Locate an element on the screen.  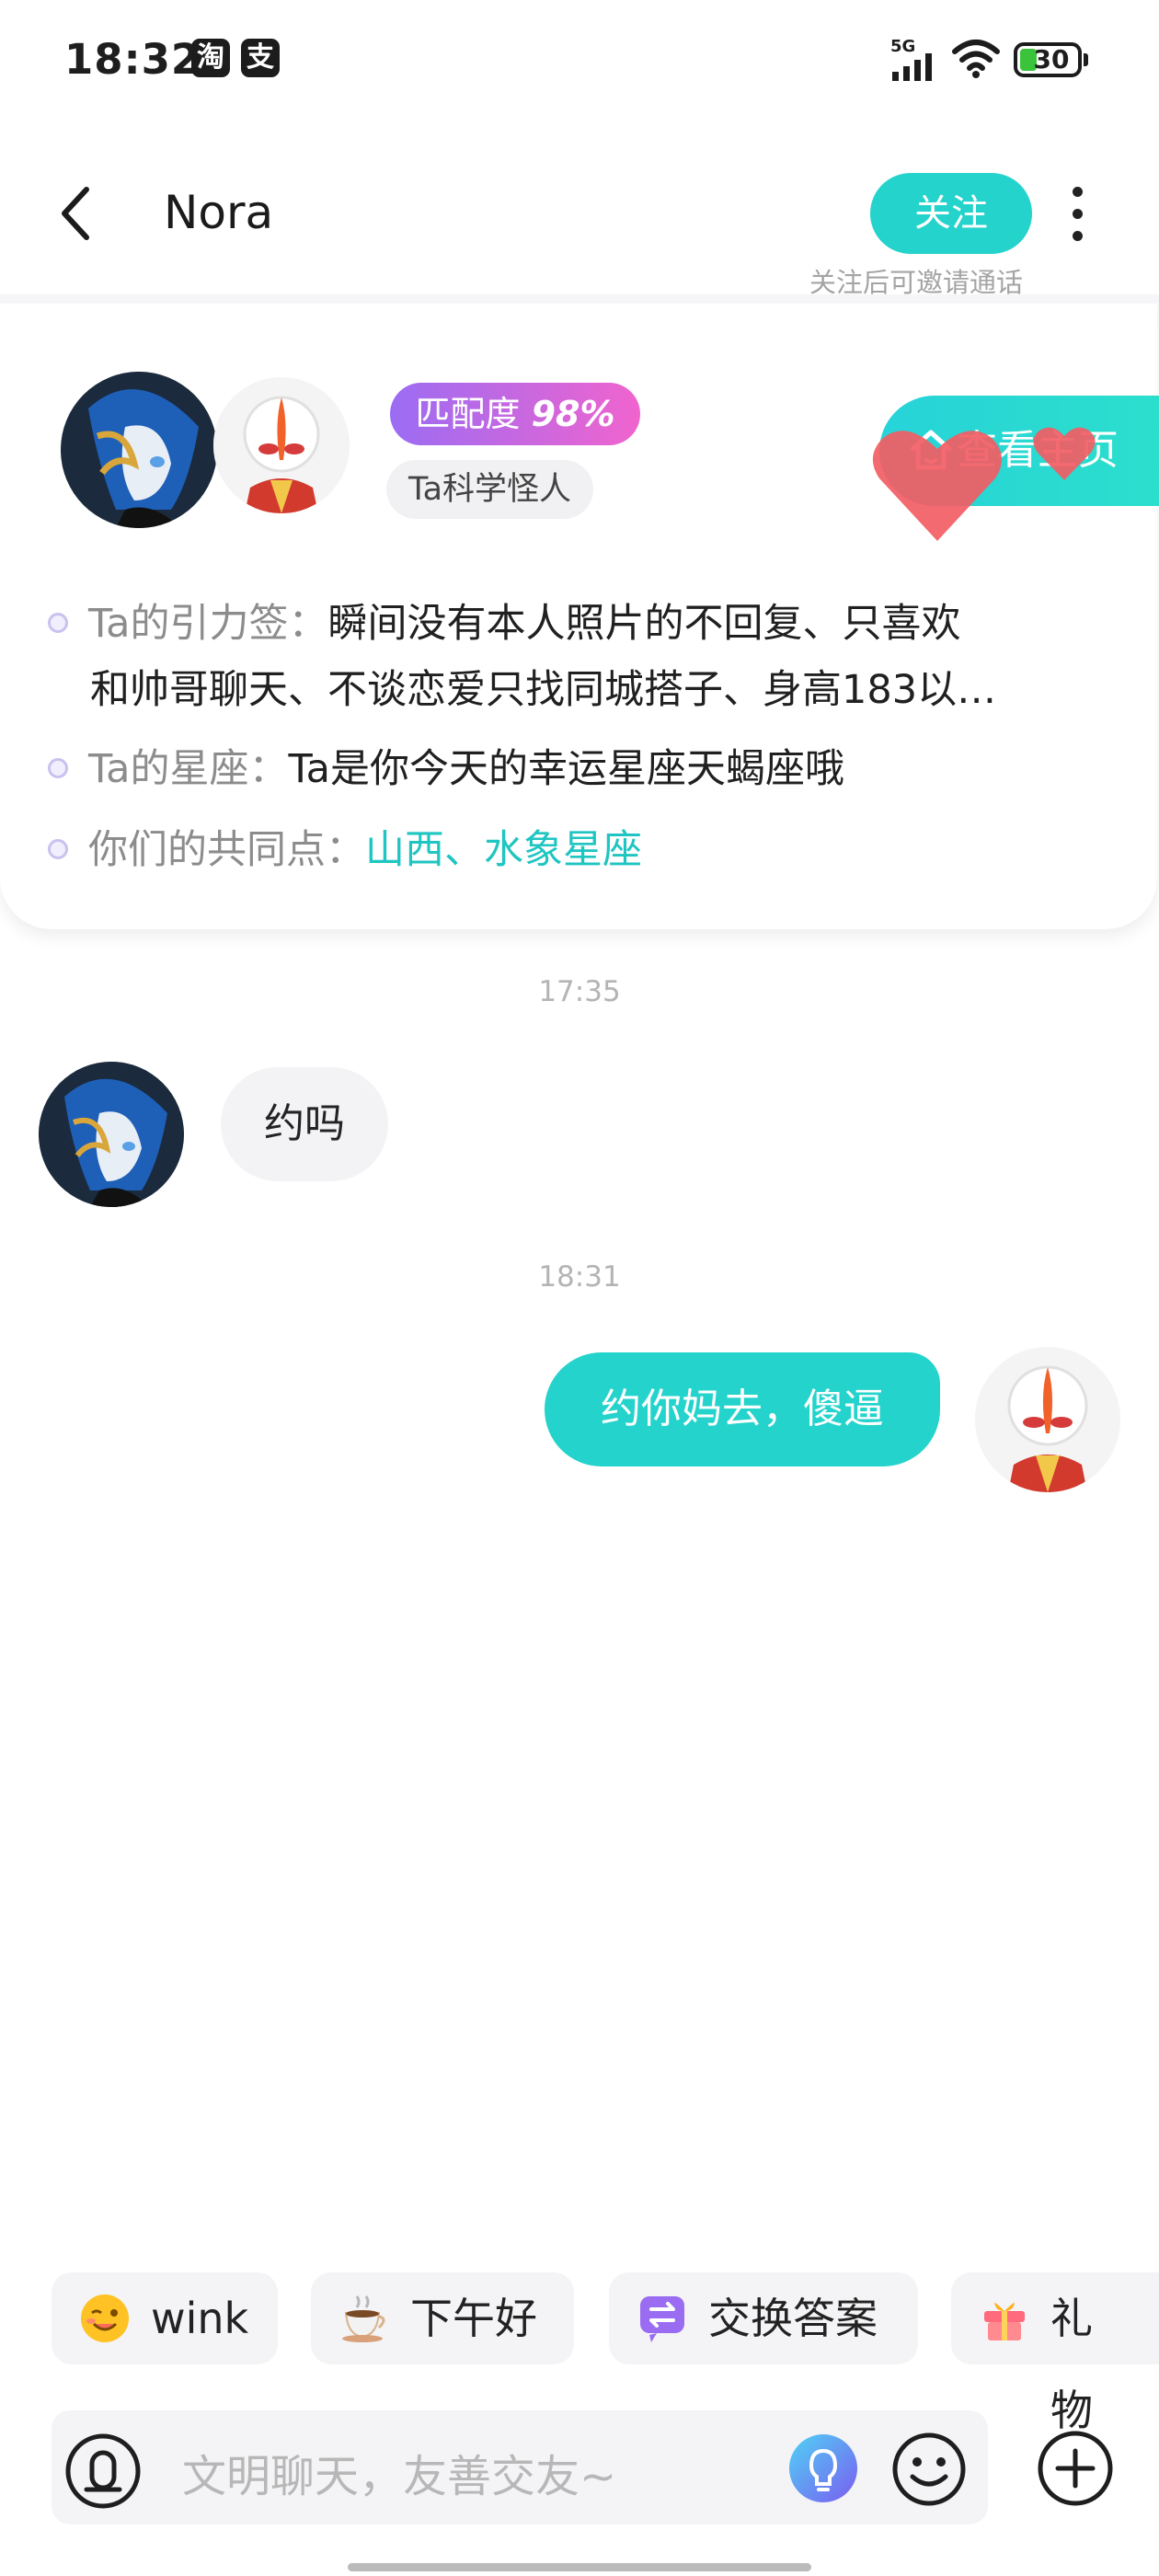
partner-avatar-art is located at coordinates (139, 450).